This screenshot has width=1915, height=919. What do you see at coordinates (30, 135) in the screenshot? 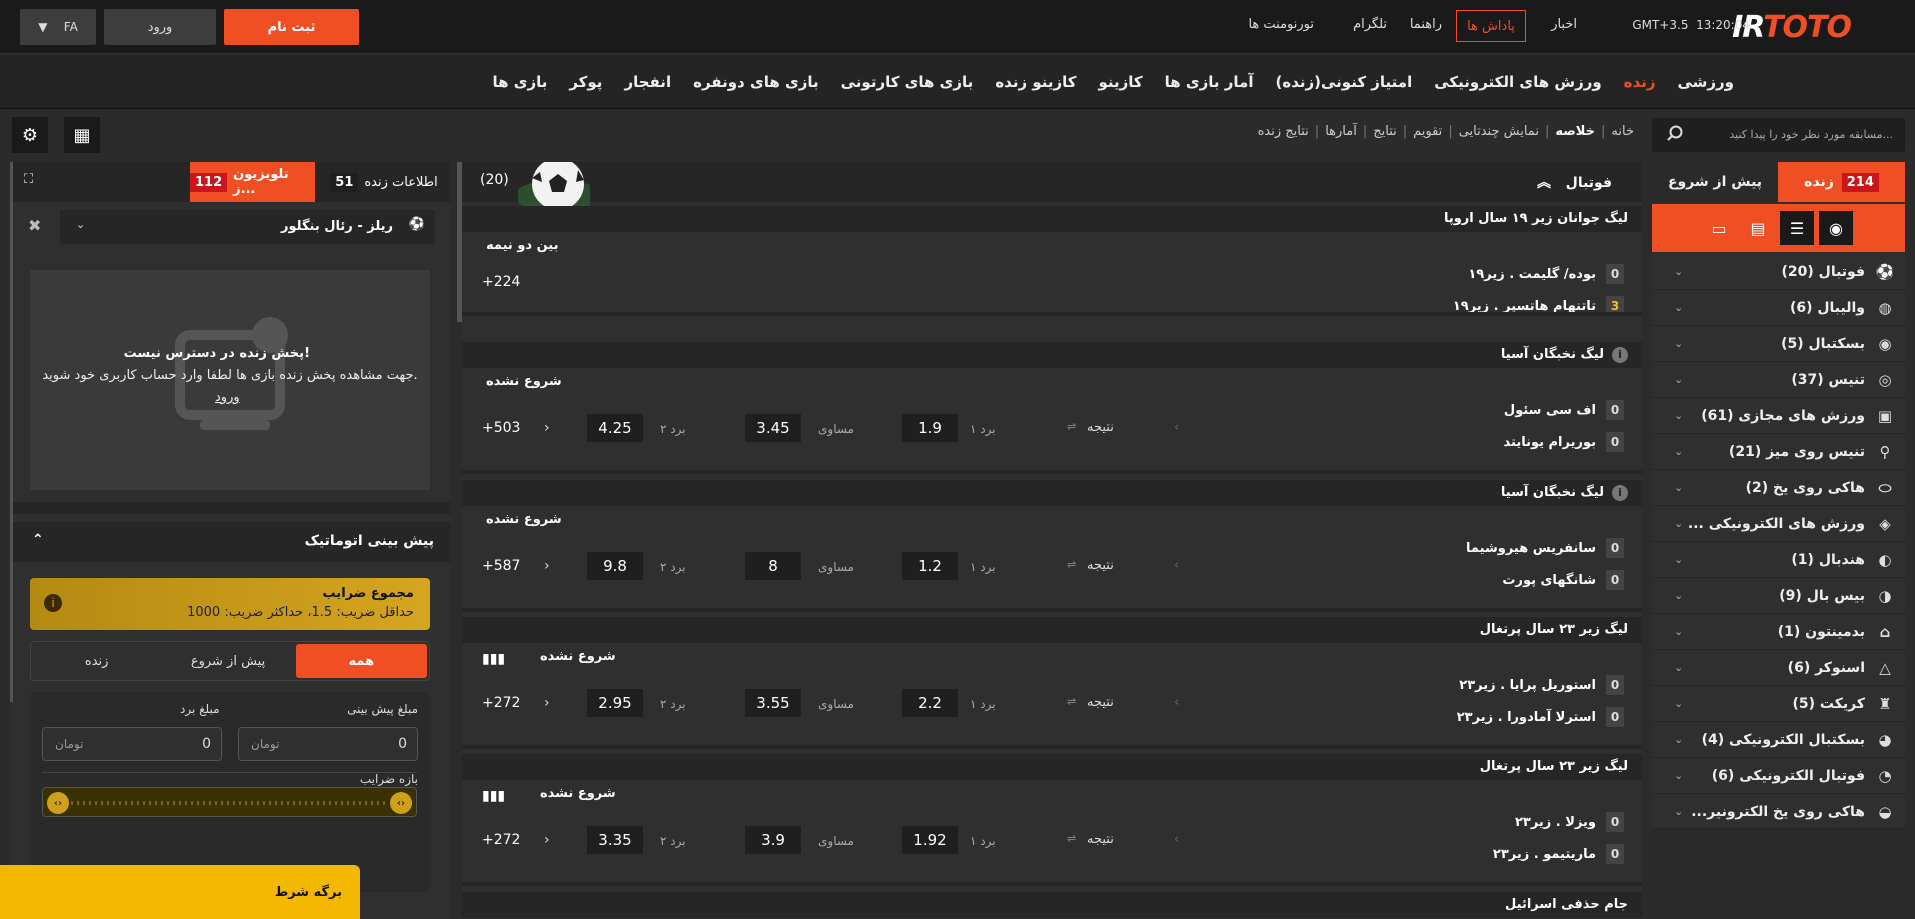
I see `gear-icon: ⚙` at bounding box center [30, 135].